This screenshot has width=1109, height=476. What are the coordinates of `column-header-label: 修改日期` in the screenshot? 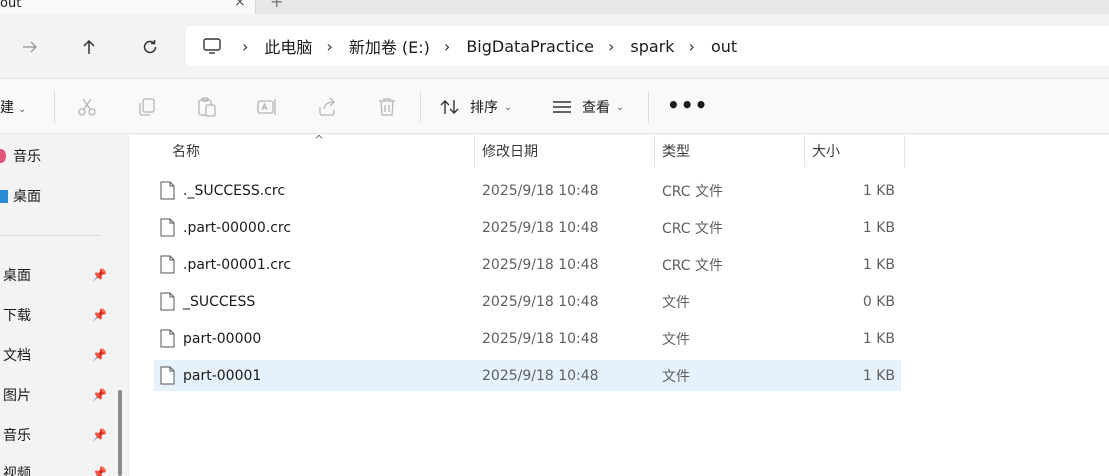 It's located at (510, 152).